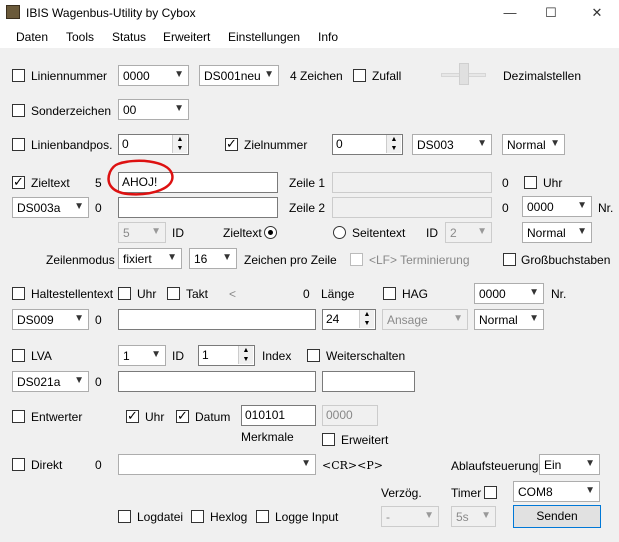 The image size is (619, 542). I want to click on zufall-checkbox, so click(359, 75).